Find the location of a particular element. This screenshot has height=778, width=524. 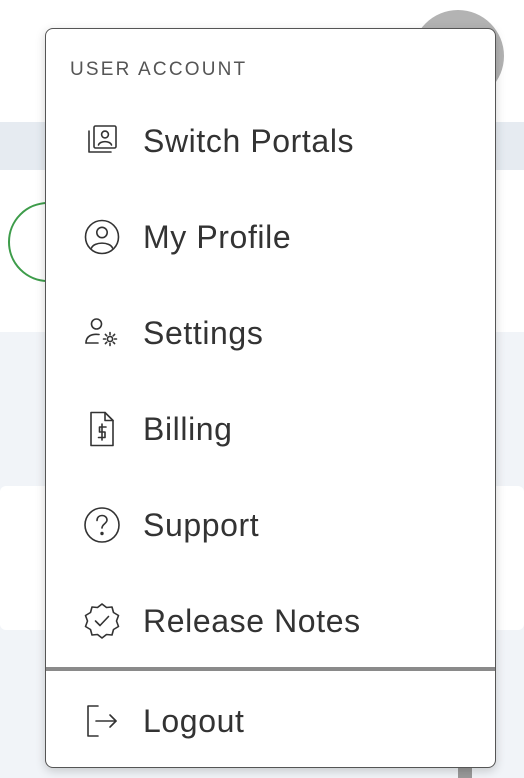

menu-divider is located at coordinates (270, 669).